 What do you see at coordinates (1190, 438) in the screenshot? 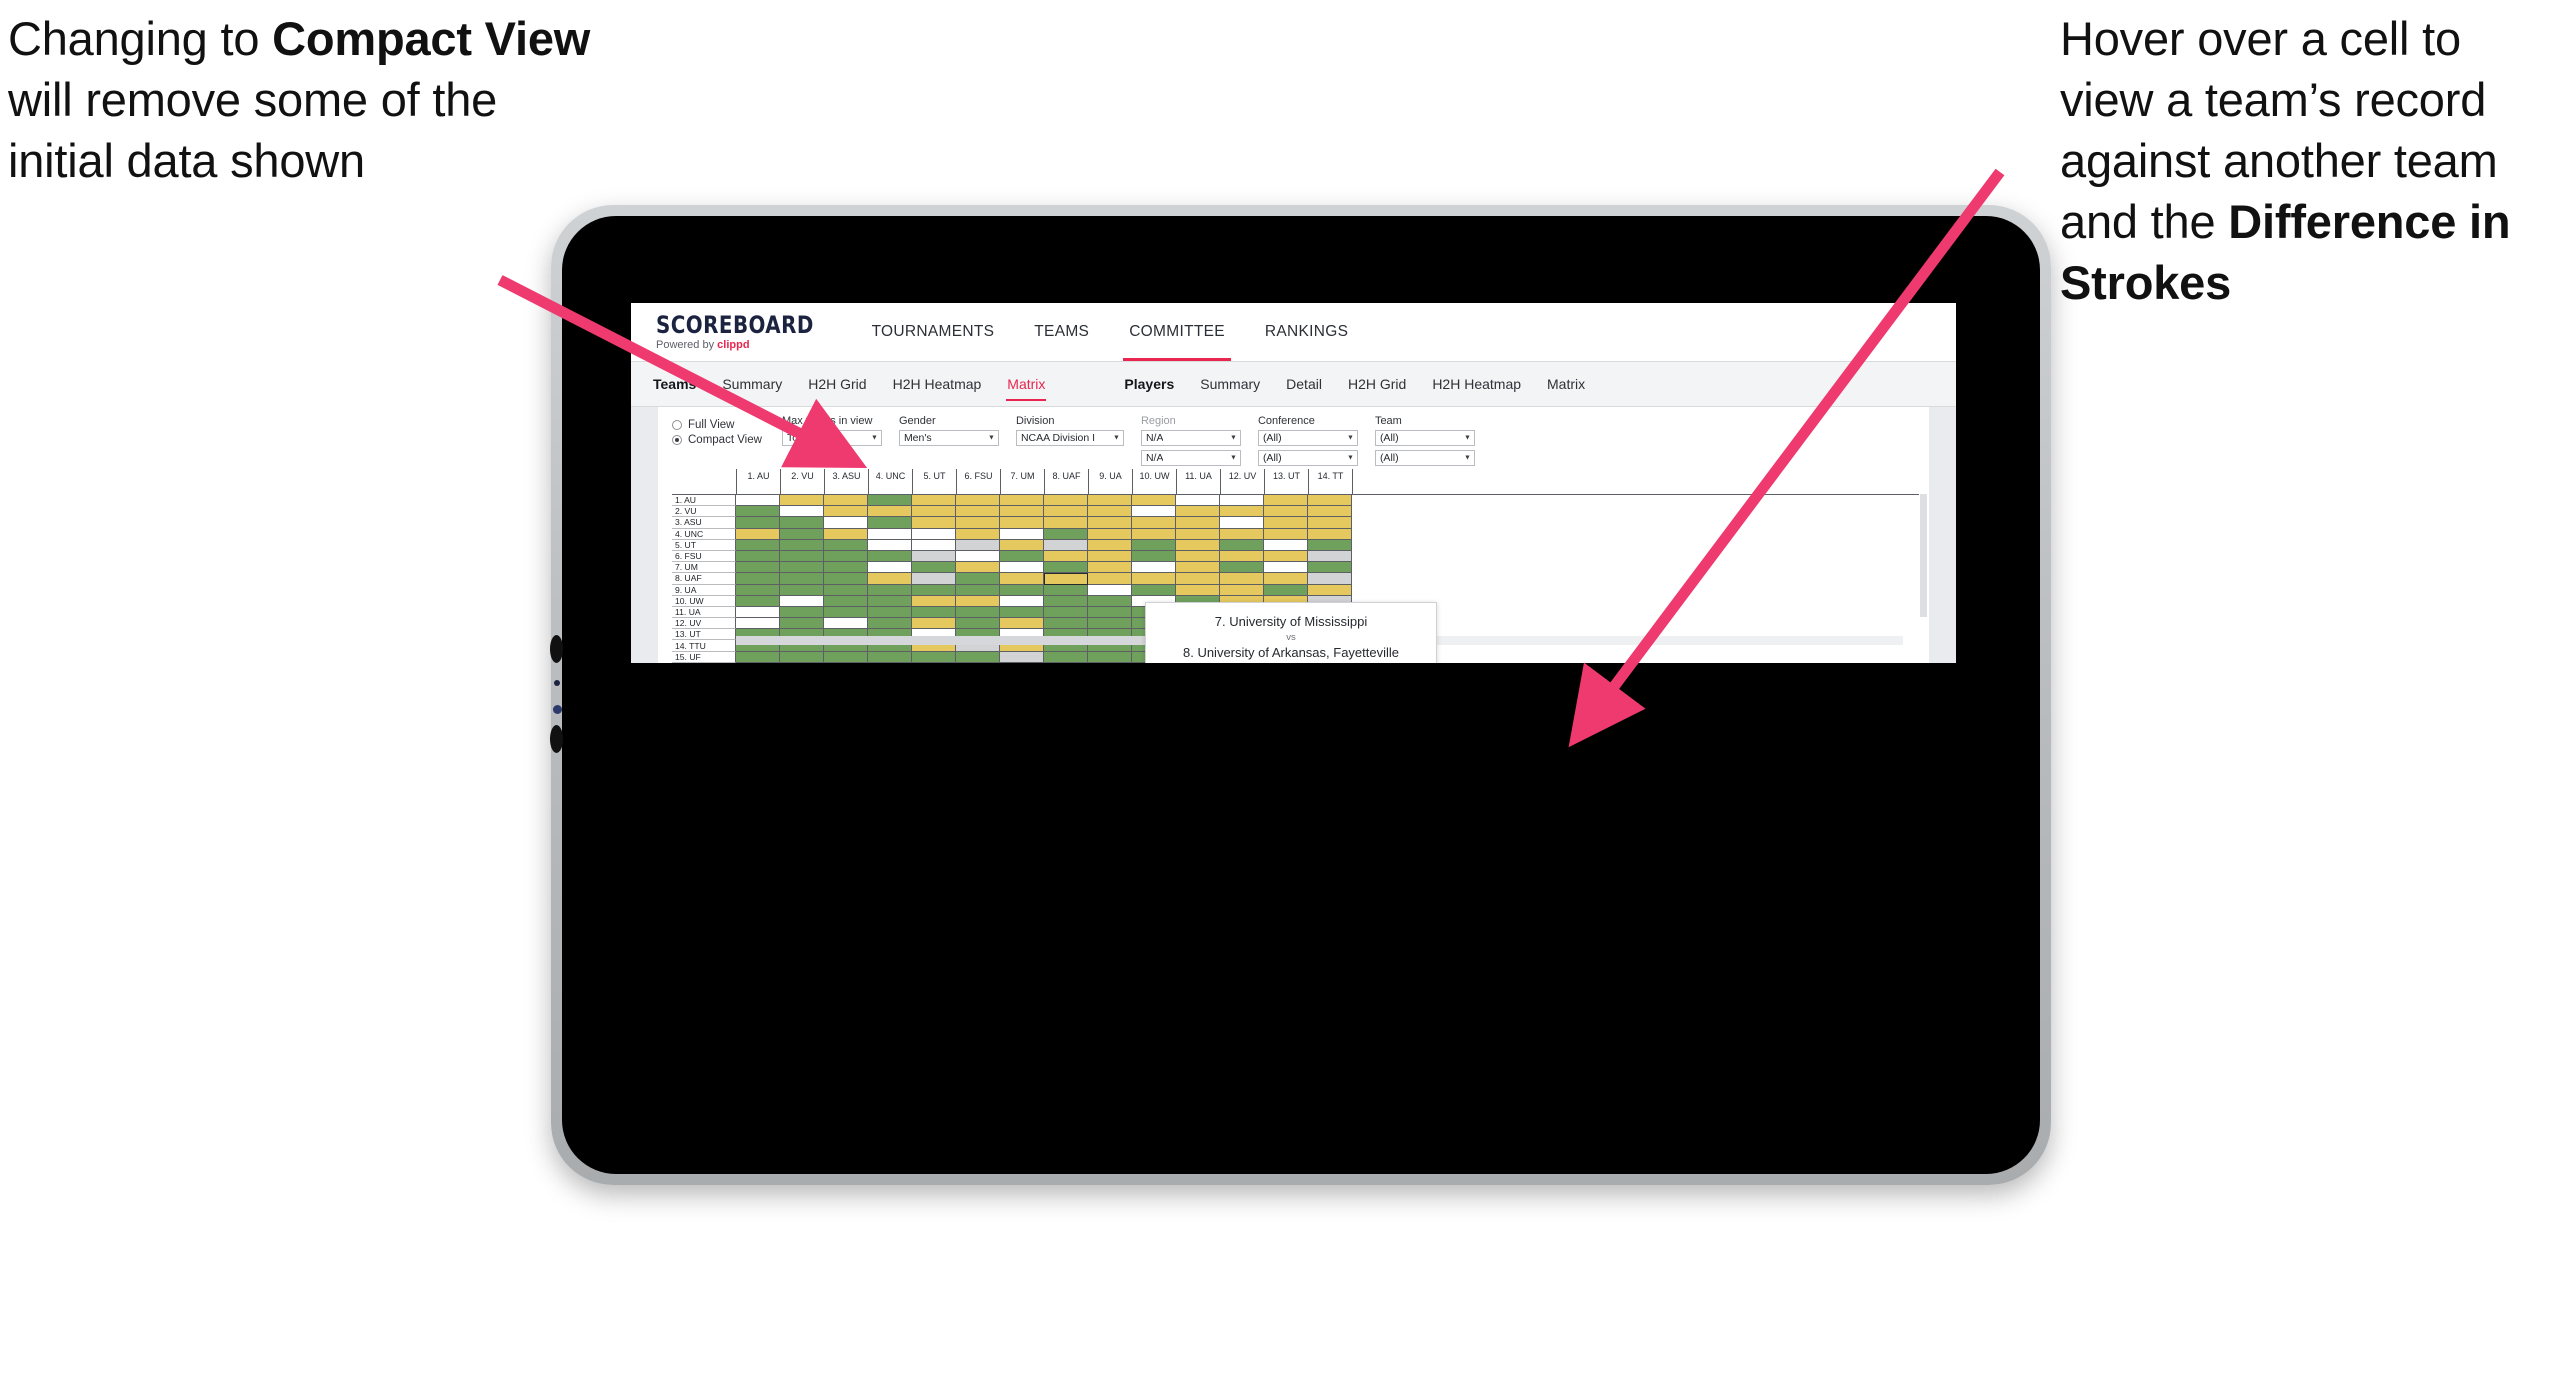
I see `filter-region-select-1: N/A ▼` at bounding box center [1190, 438].